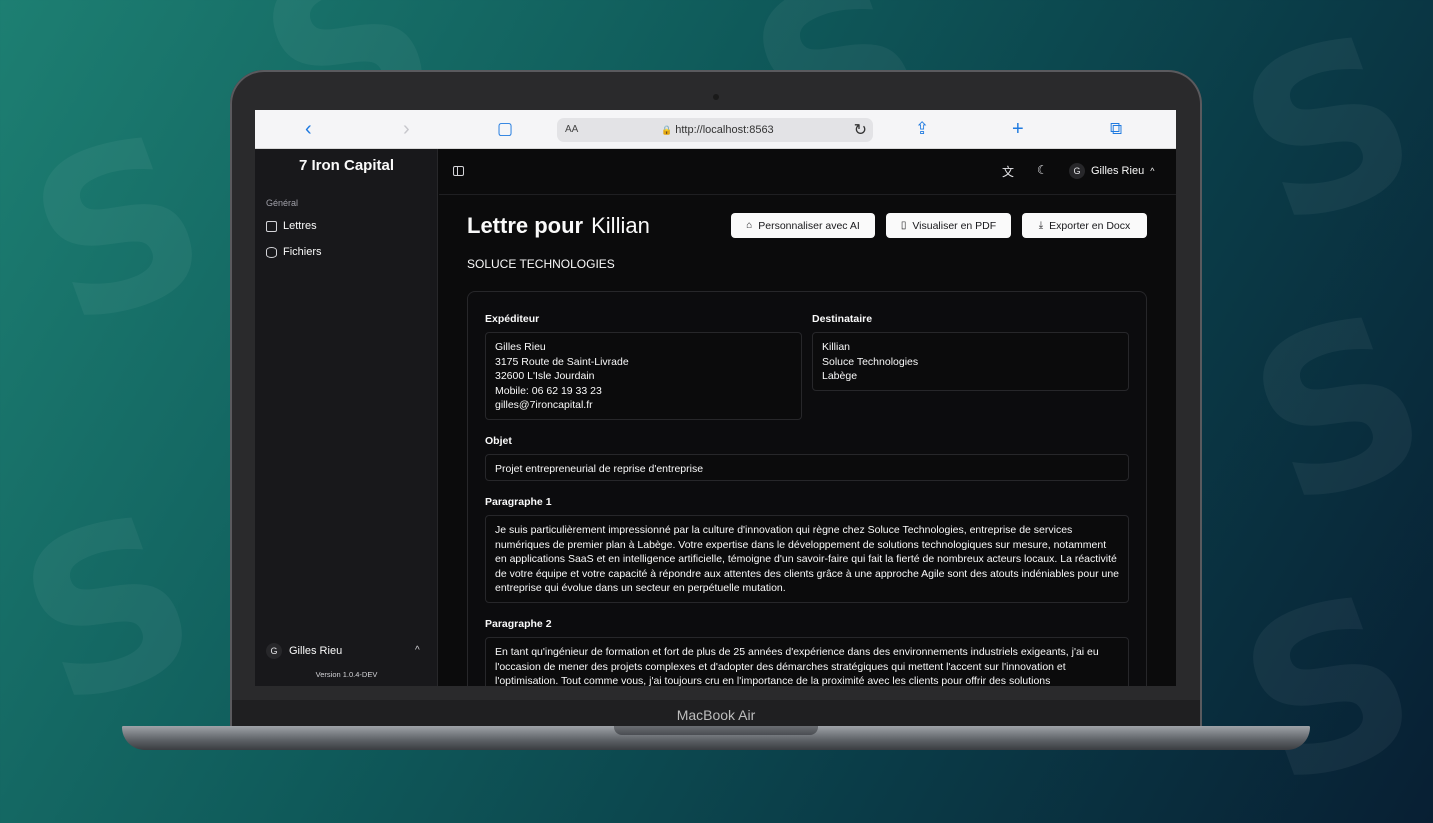  I want to click on sidebar-toggle-icon, so click(458, 171).